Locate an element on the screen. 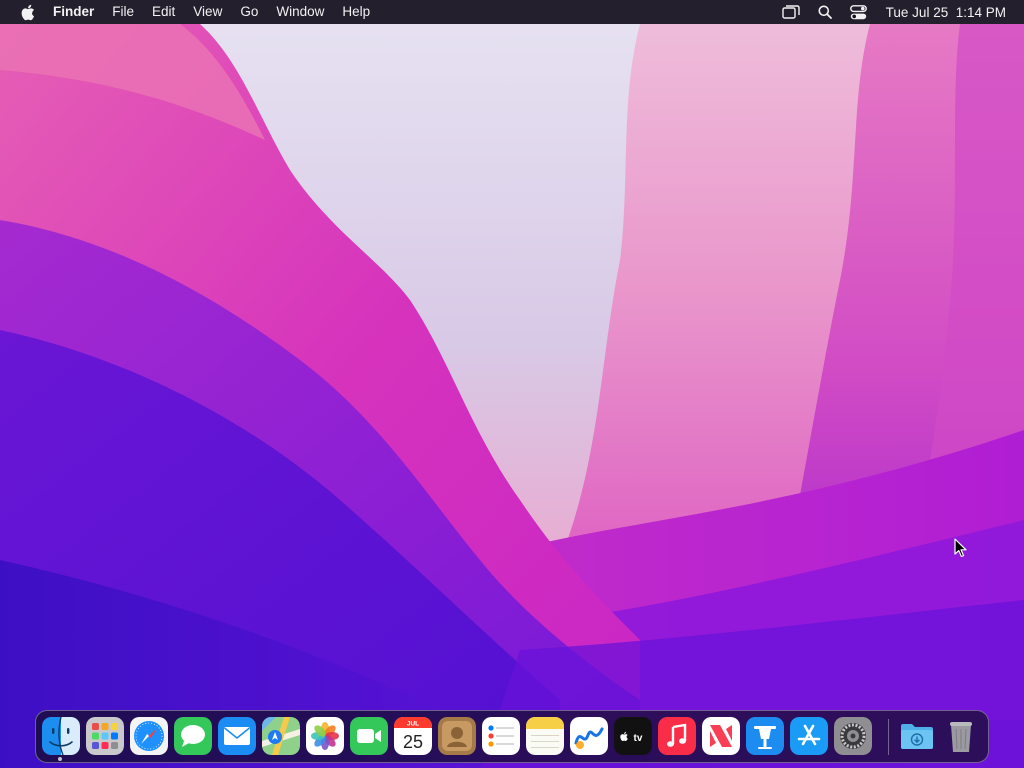 The image size is (1024, 768). dock-calendar: JUL 25 is located at coordinates (413, 736).